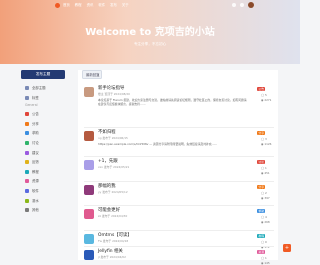  What do you see at coordinates (112, 257) in the screenshot?
I see `post-meta: jl 发布于 2024/04/02` at bounding box center [112, 257].